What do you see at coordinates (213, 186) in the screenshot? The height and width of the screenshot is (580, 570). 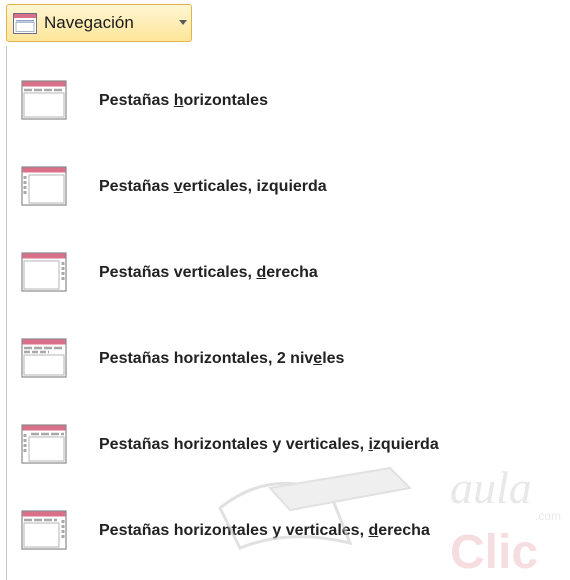 I see `menu-item-label: Pestañas verticales, izquierda` at bounding box center [213, 186].